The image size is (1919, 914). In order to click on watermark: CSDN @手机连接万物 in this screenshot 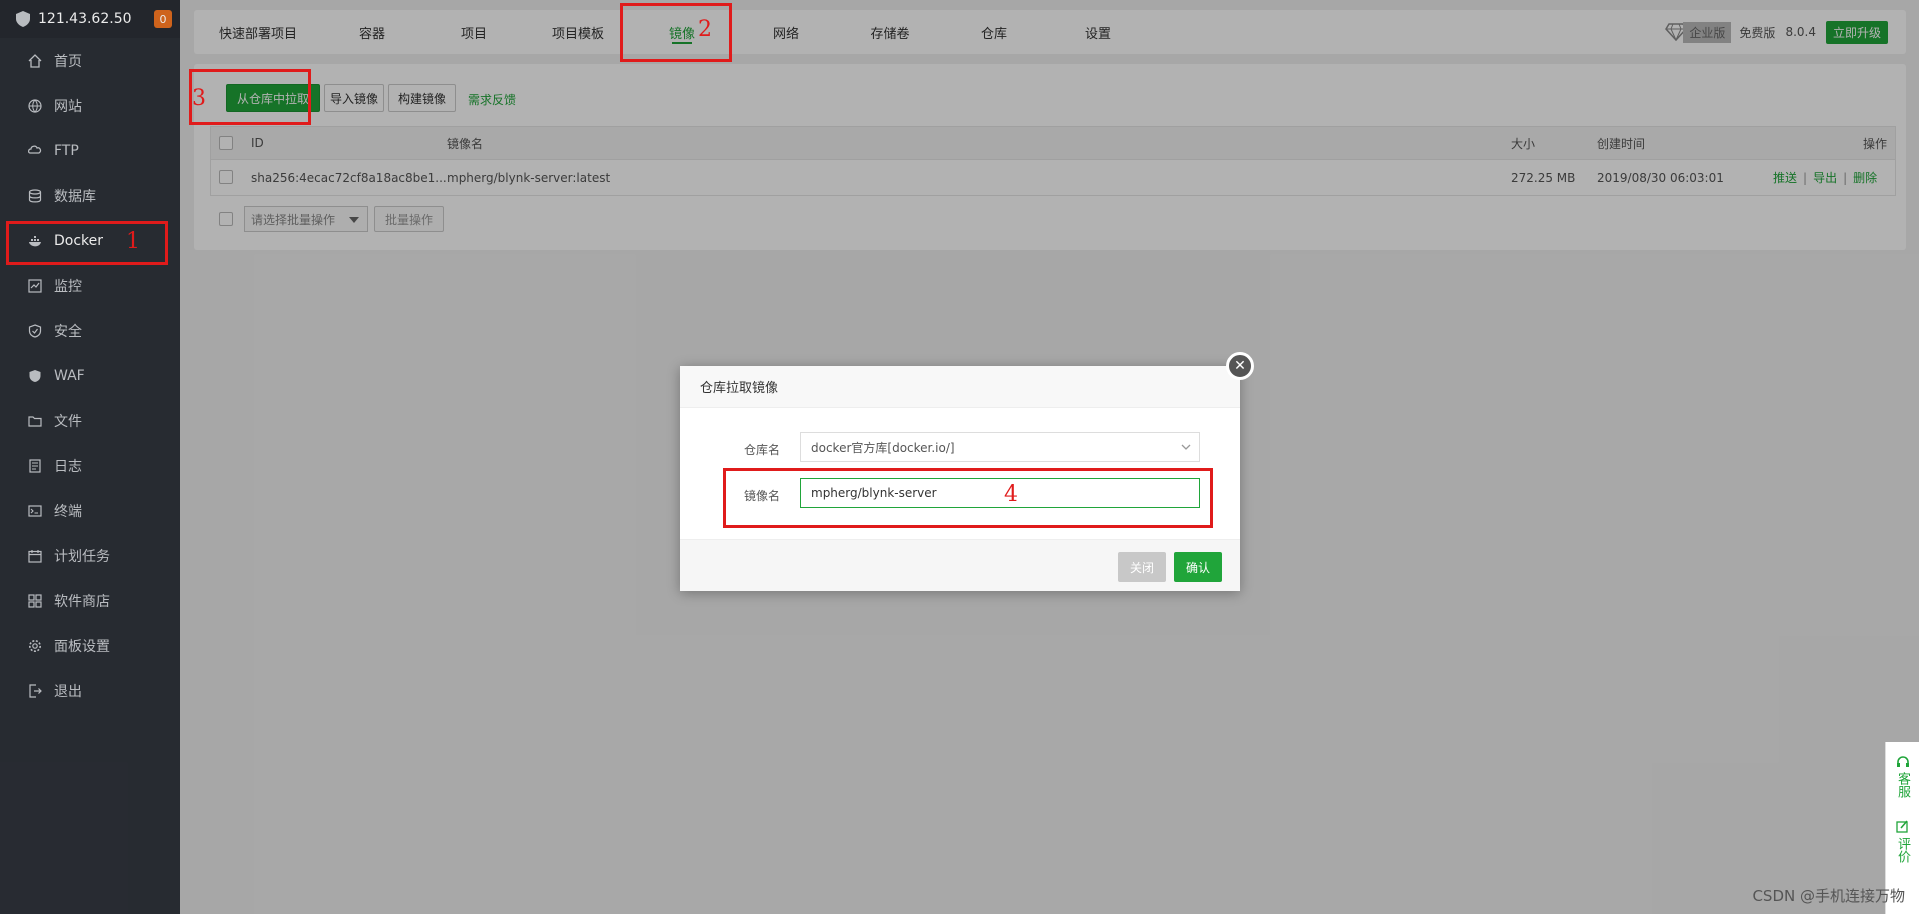, I will do `click(1828, 896)`.